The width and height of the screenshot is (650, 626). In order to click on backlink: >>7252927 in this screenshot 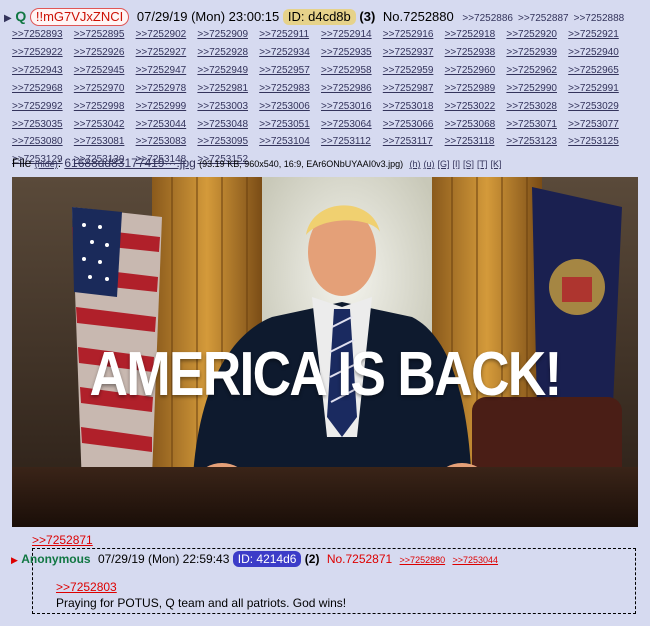, I will do `click(166, 53)`.